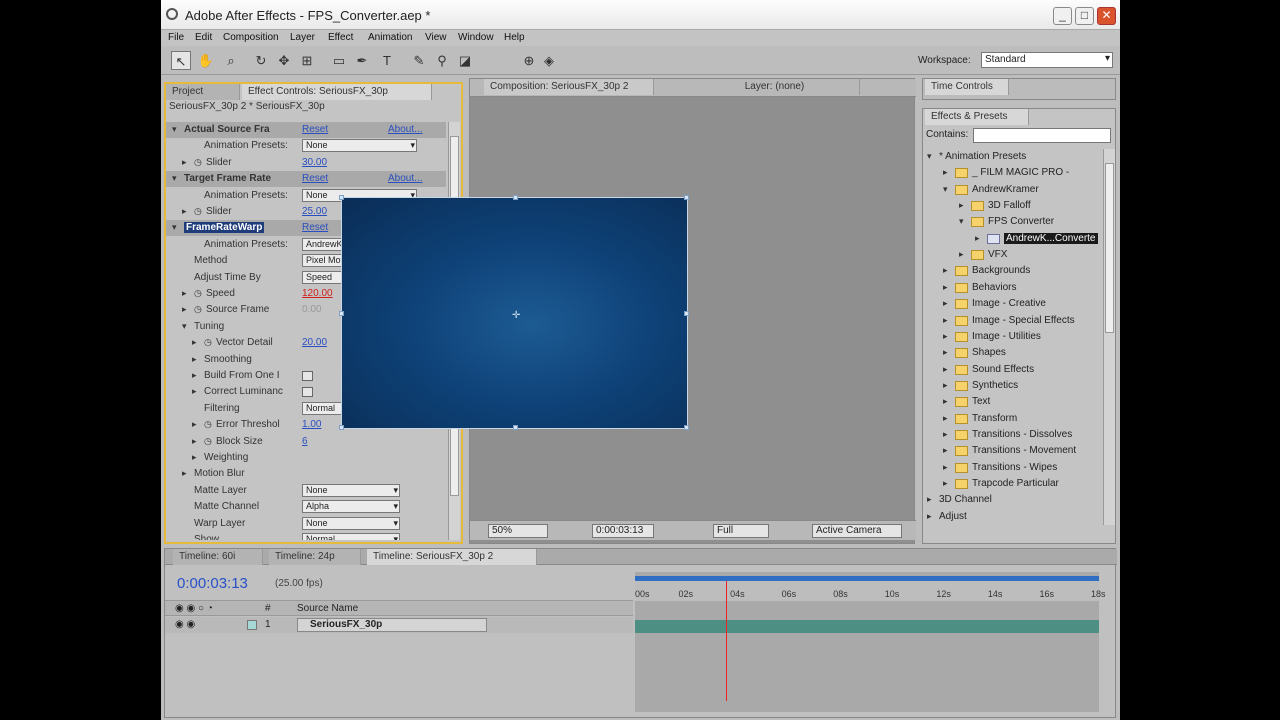  Describe the element at coordinates (436, 37) in the screenshot. I see `menu-view: View` at that location.